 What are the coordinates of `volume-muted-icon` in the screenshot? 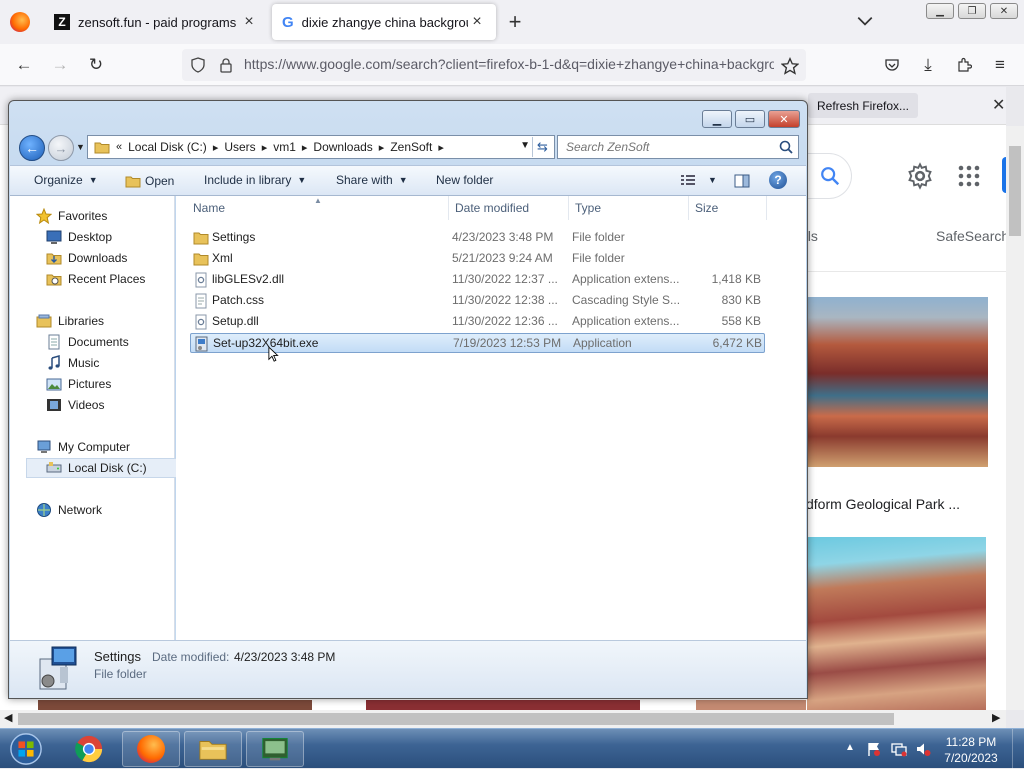 It's located at (923, 749).